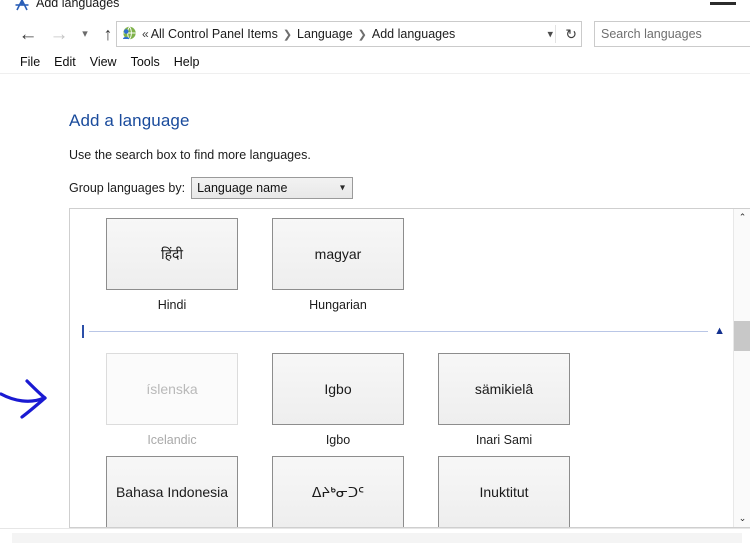 The width and height of the screenshot is (750, 544). What do you see at coordinates (145, 62) in the screenshot?
I see `menu-item-tools: Tools` at bounding box center [145, 62].